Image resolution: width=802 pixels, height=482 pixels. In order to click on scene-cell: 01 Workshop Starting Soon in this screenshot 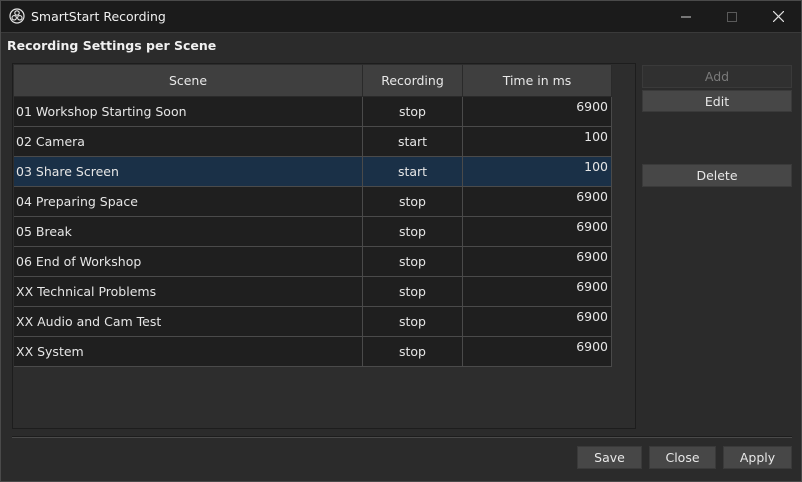, I will do `click(188, 112)`.